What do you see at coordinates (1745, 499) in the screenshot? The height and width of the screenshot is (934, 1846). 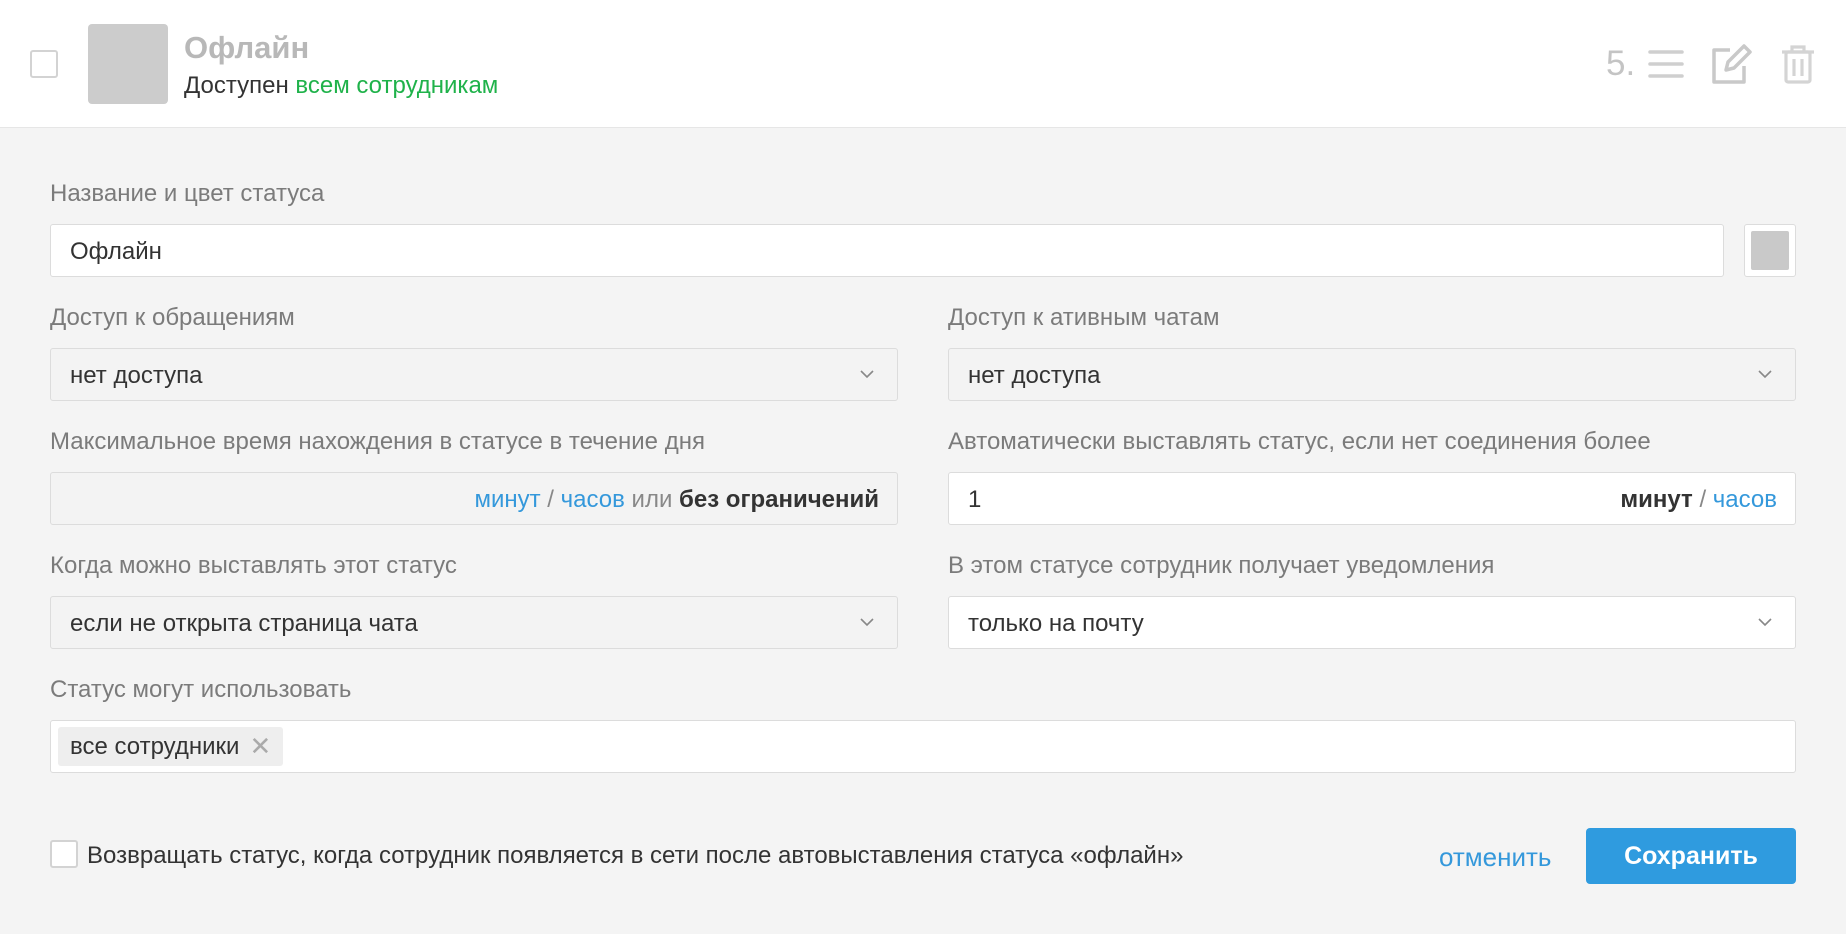 I see `auto-status-hours-toggle: часов` at bounding box center [1745, 499].